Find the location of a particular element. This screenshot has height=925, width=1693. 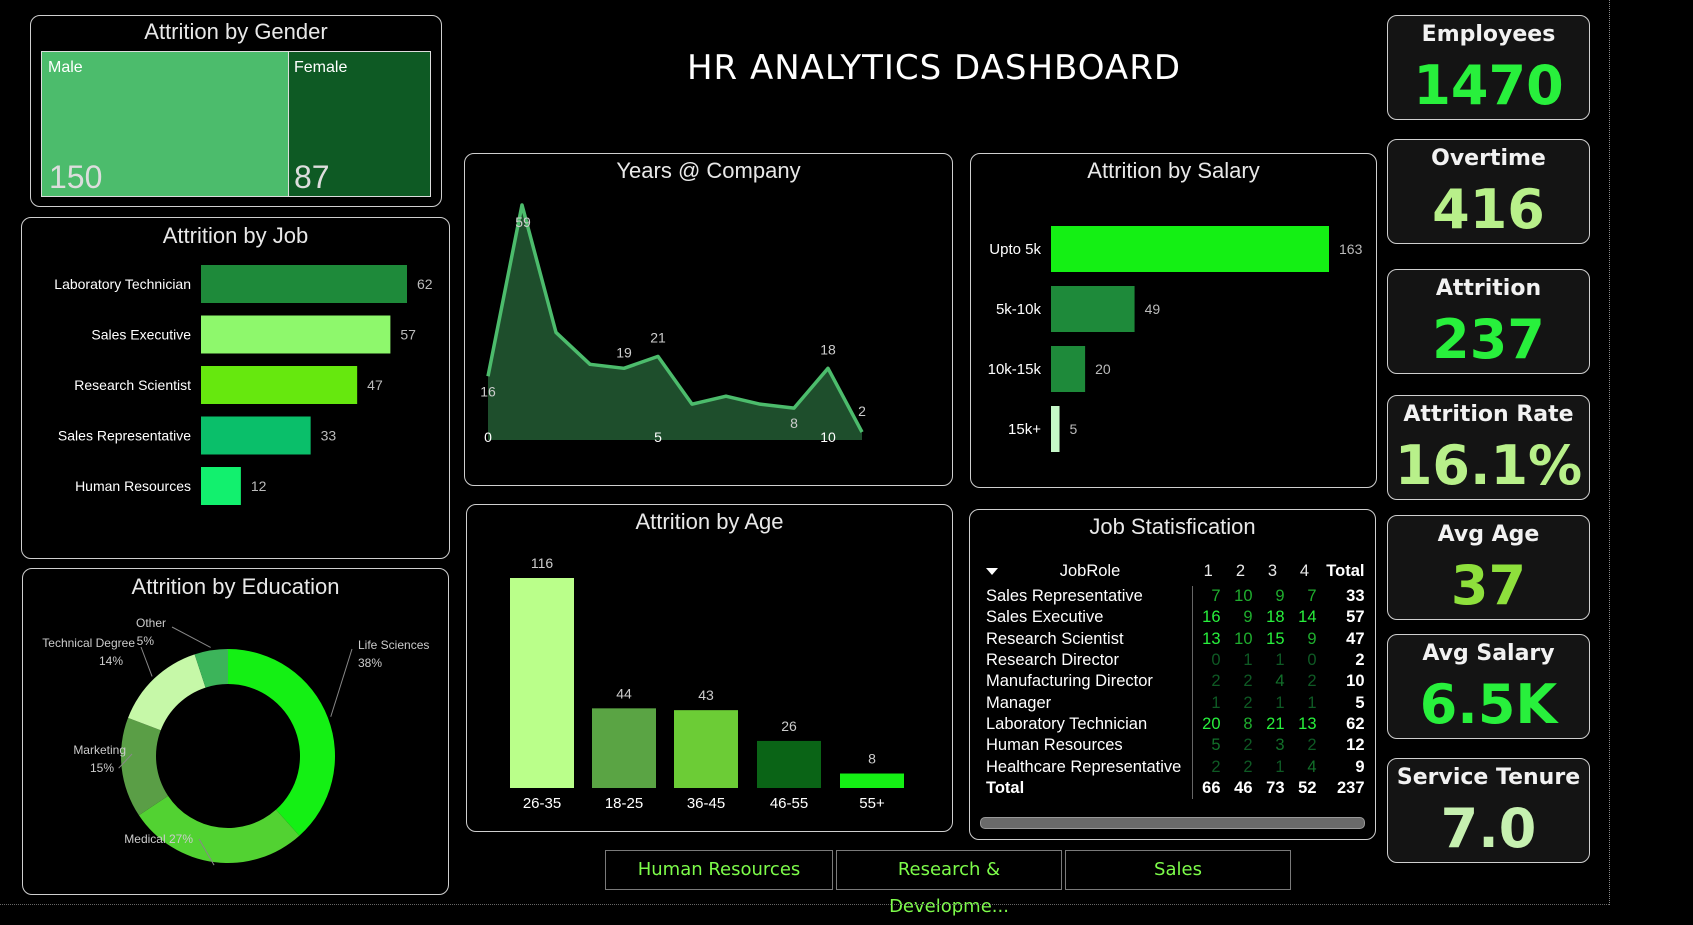

kpi-value: 6.5K is located at coordinates (1488, 704).